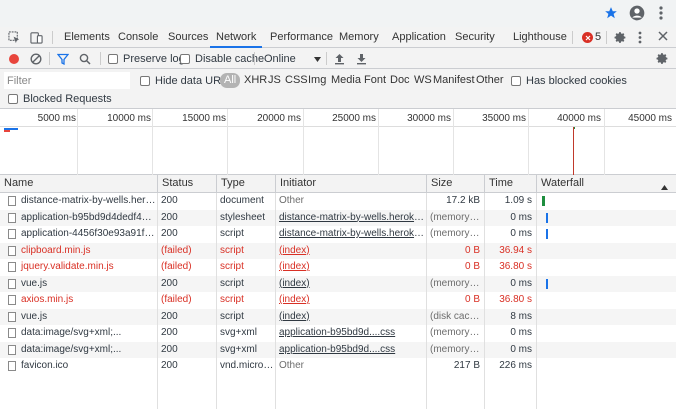  I want to click on cell-initiator: Other, so click(292, 365).